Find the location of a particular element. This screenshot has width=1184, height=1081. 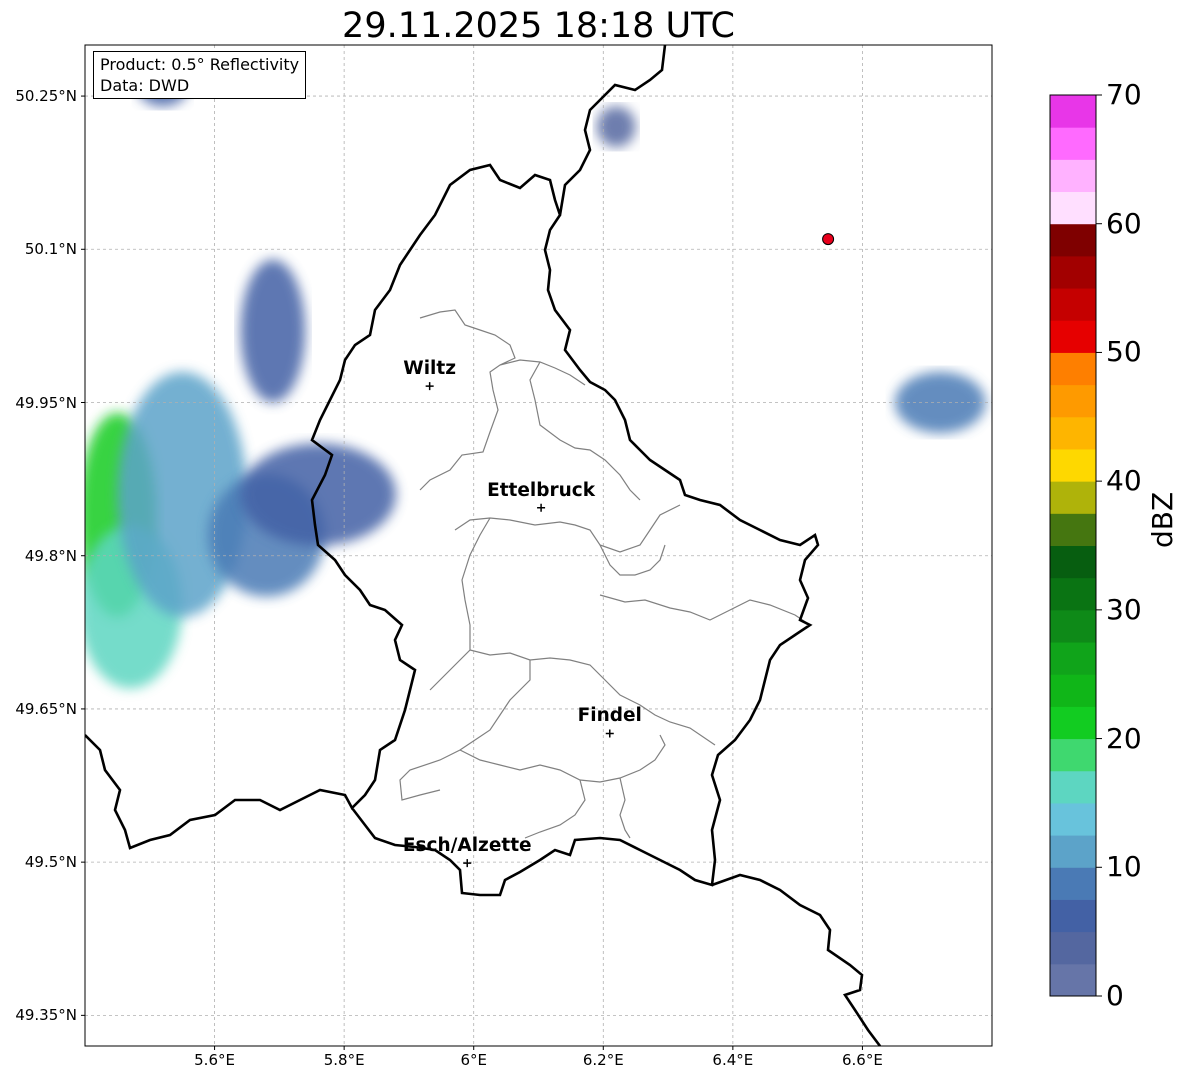

colorbar-tick-label: 60 is located at coordinates (1124, 223).